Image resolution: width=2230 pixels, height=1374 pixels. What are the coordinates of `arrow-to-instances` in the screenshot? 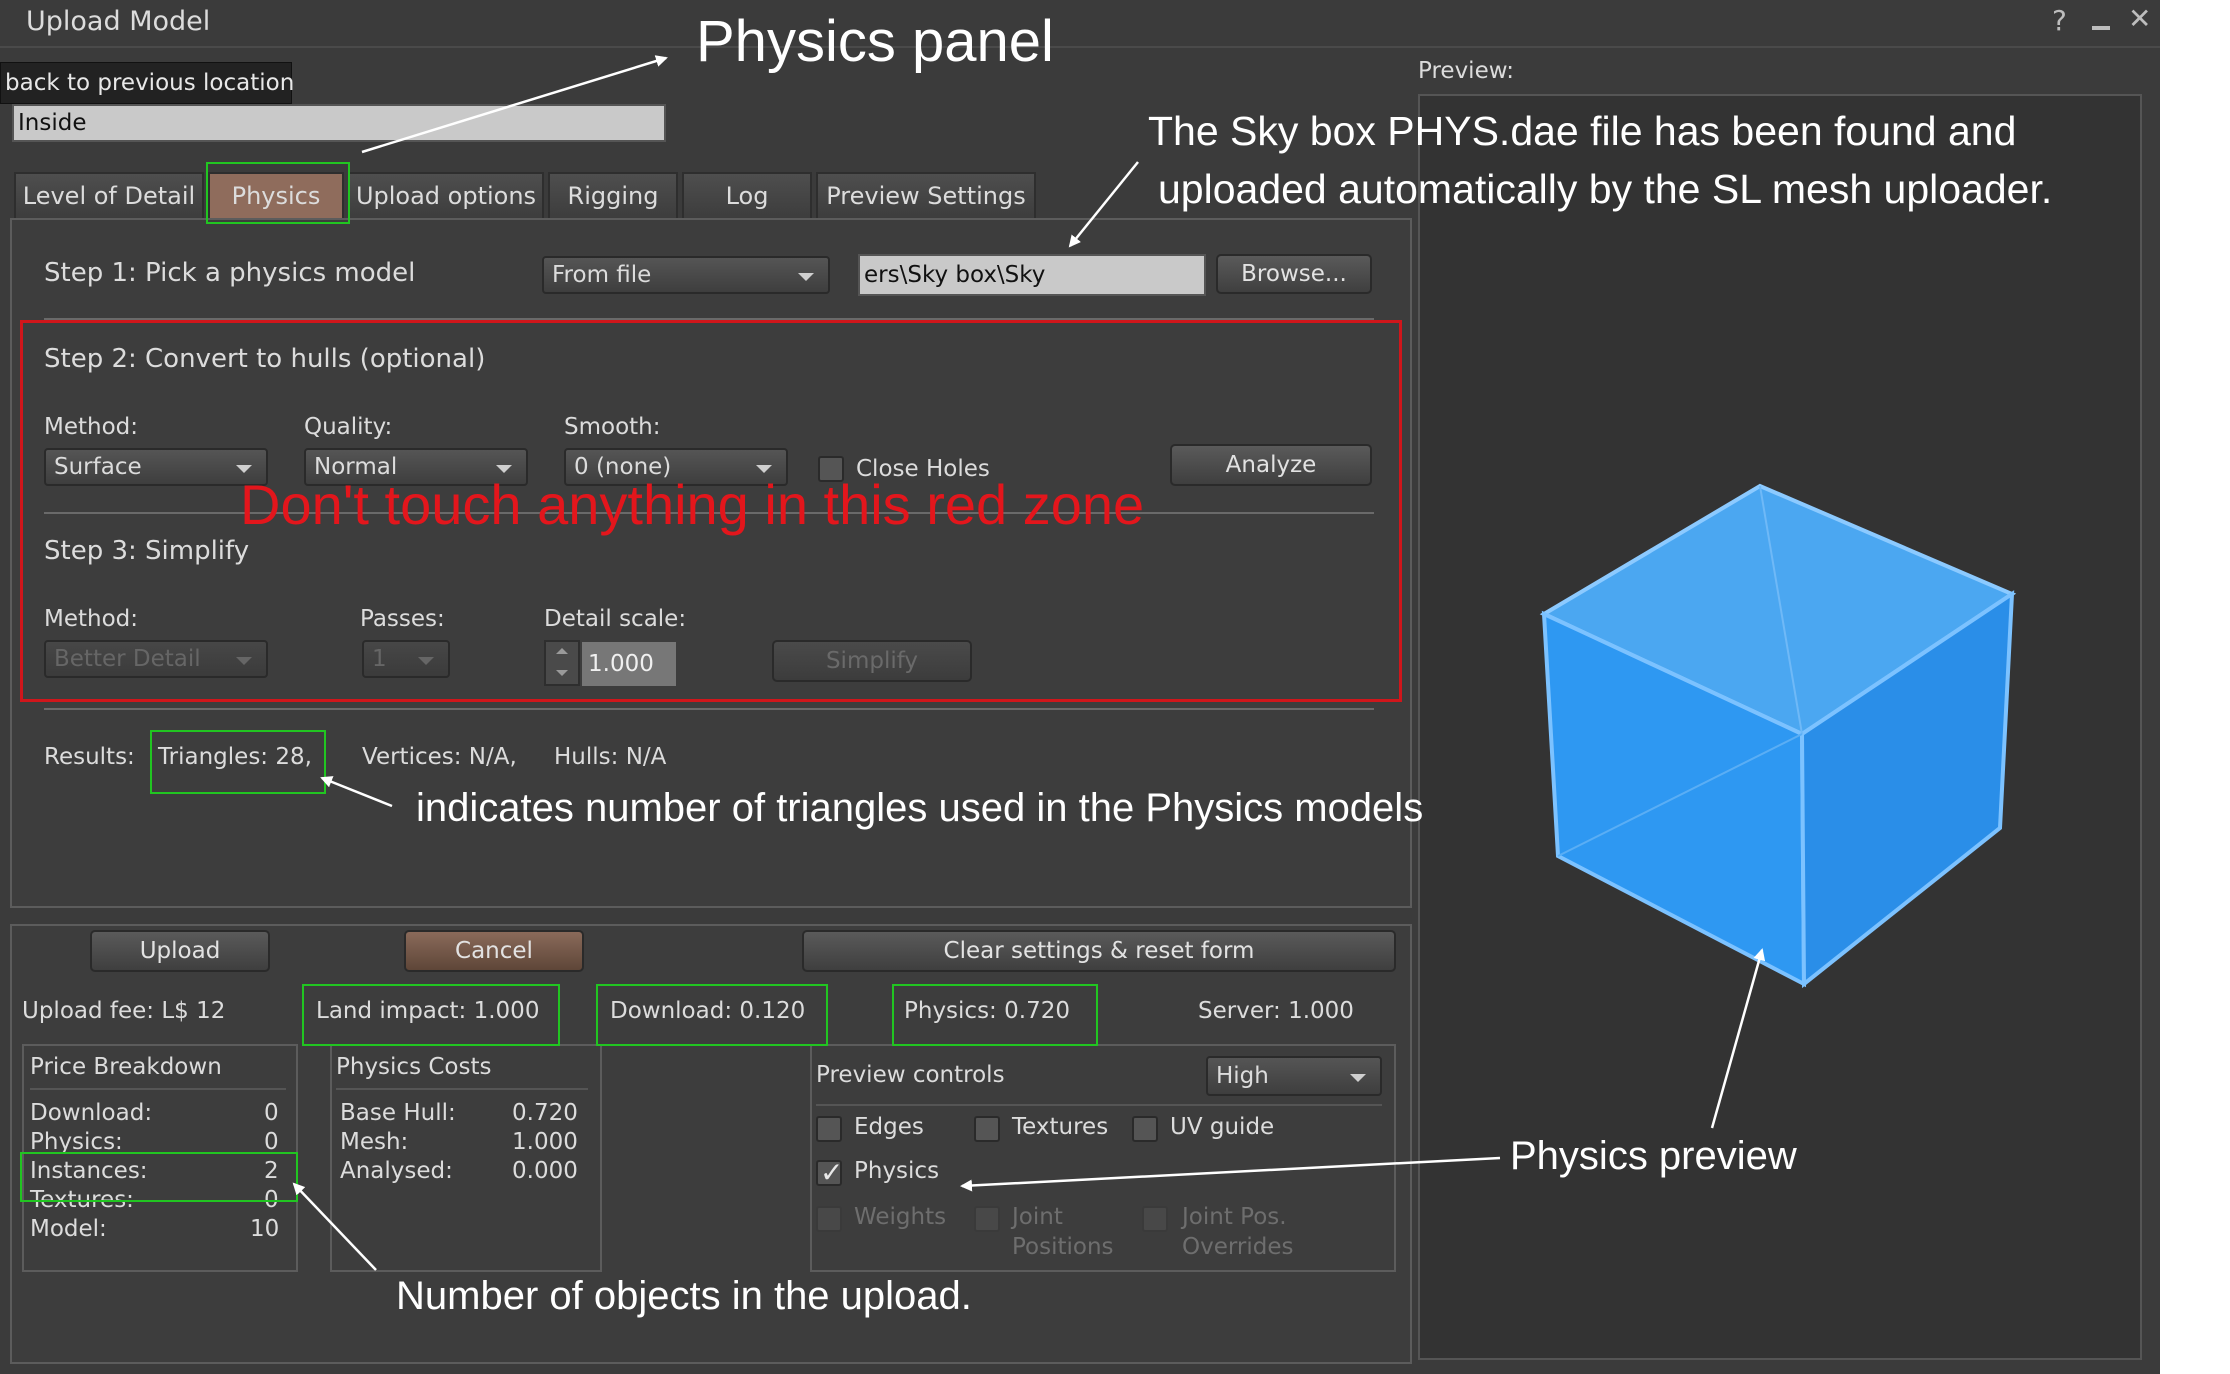 It's located at (334, 1226).